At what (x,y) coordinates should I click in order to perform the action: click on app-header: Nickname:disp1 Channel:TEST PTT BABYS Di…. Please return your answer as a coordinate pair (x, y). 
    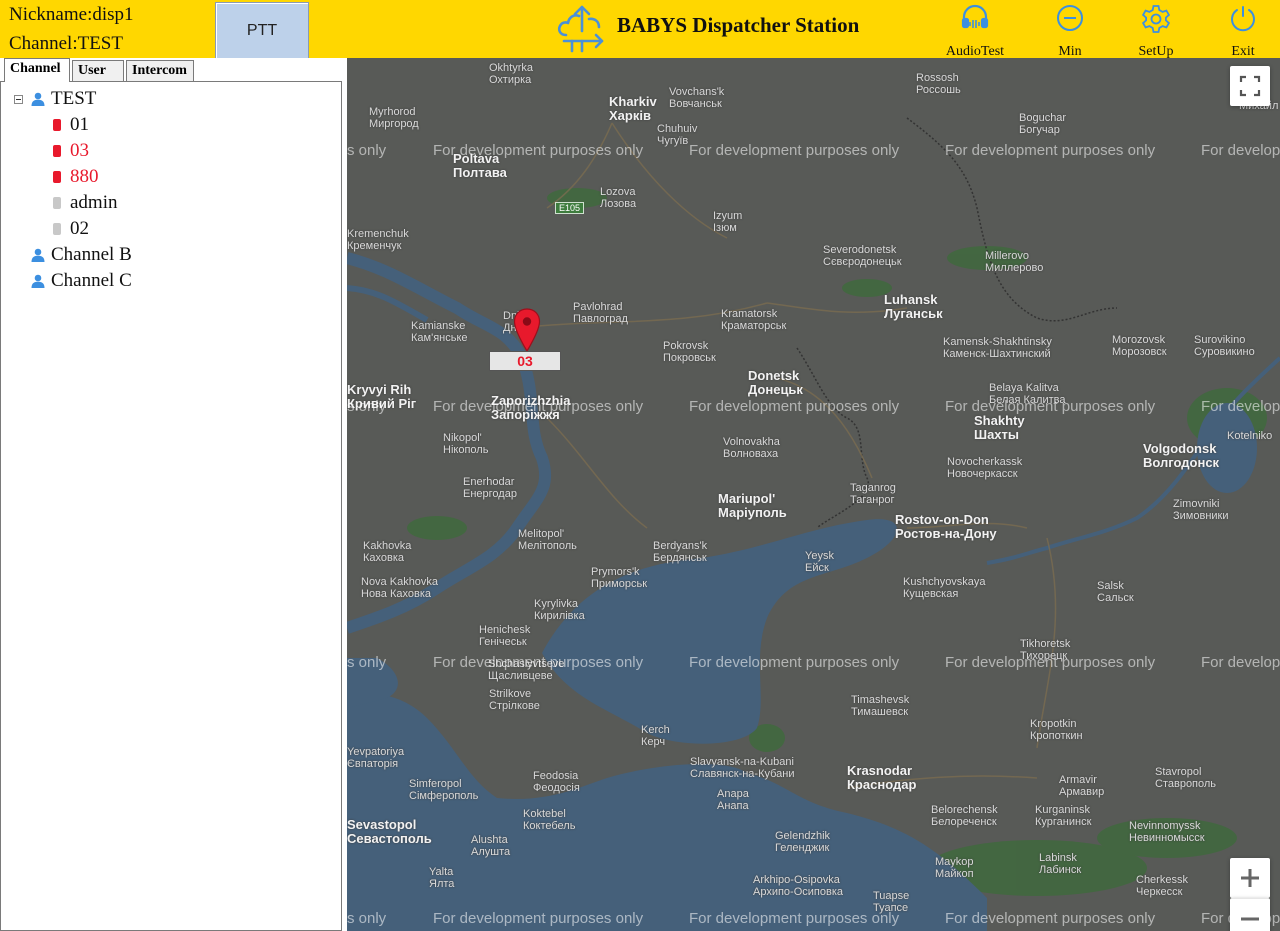
    Looking at the image, I should click on (640, 29).